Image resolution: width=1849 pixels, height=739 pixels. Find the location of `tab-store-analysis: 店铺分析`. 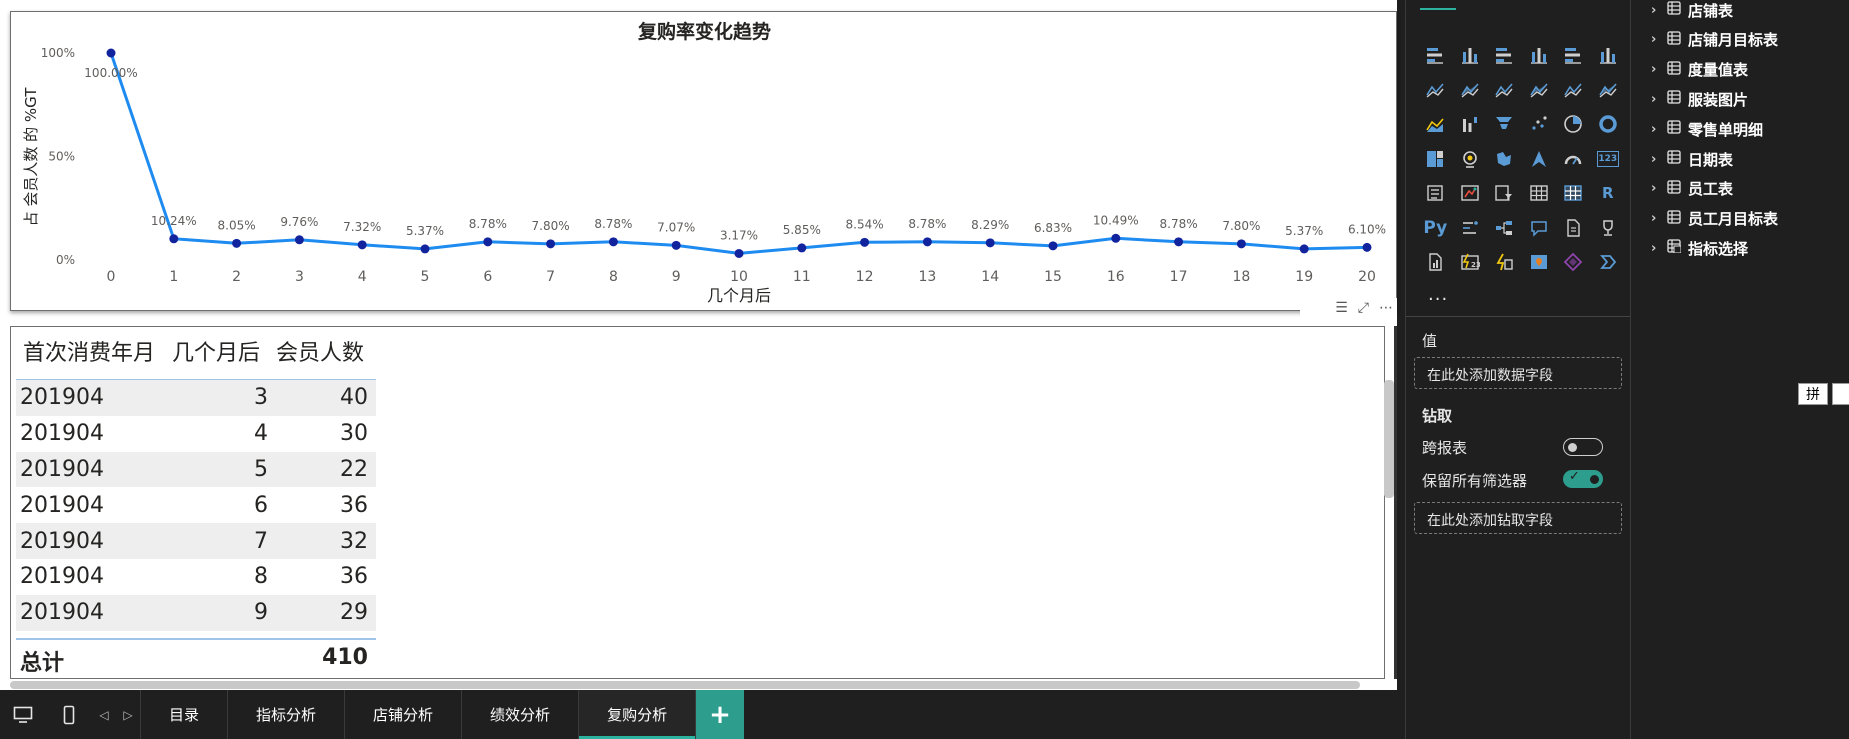

tab-store-analysis: 店铺分析 is located at coordinates (404, 714).